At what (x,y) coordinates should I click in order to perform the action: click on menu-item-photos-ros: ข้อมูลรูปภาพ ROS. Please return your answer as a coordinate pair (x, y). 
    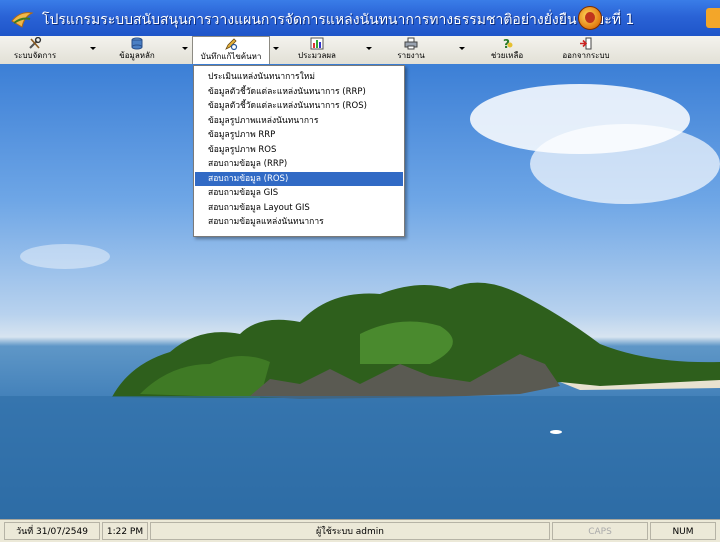
    Looking at the image, I should click on (299, 150).